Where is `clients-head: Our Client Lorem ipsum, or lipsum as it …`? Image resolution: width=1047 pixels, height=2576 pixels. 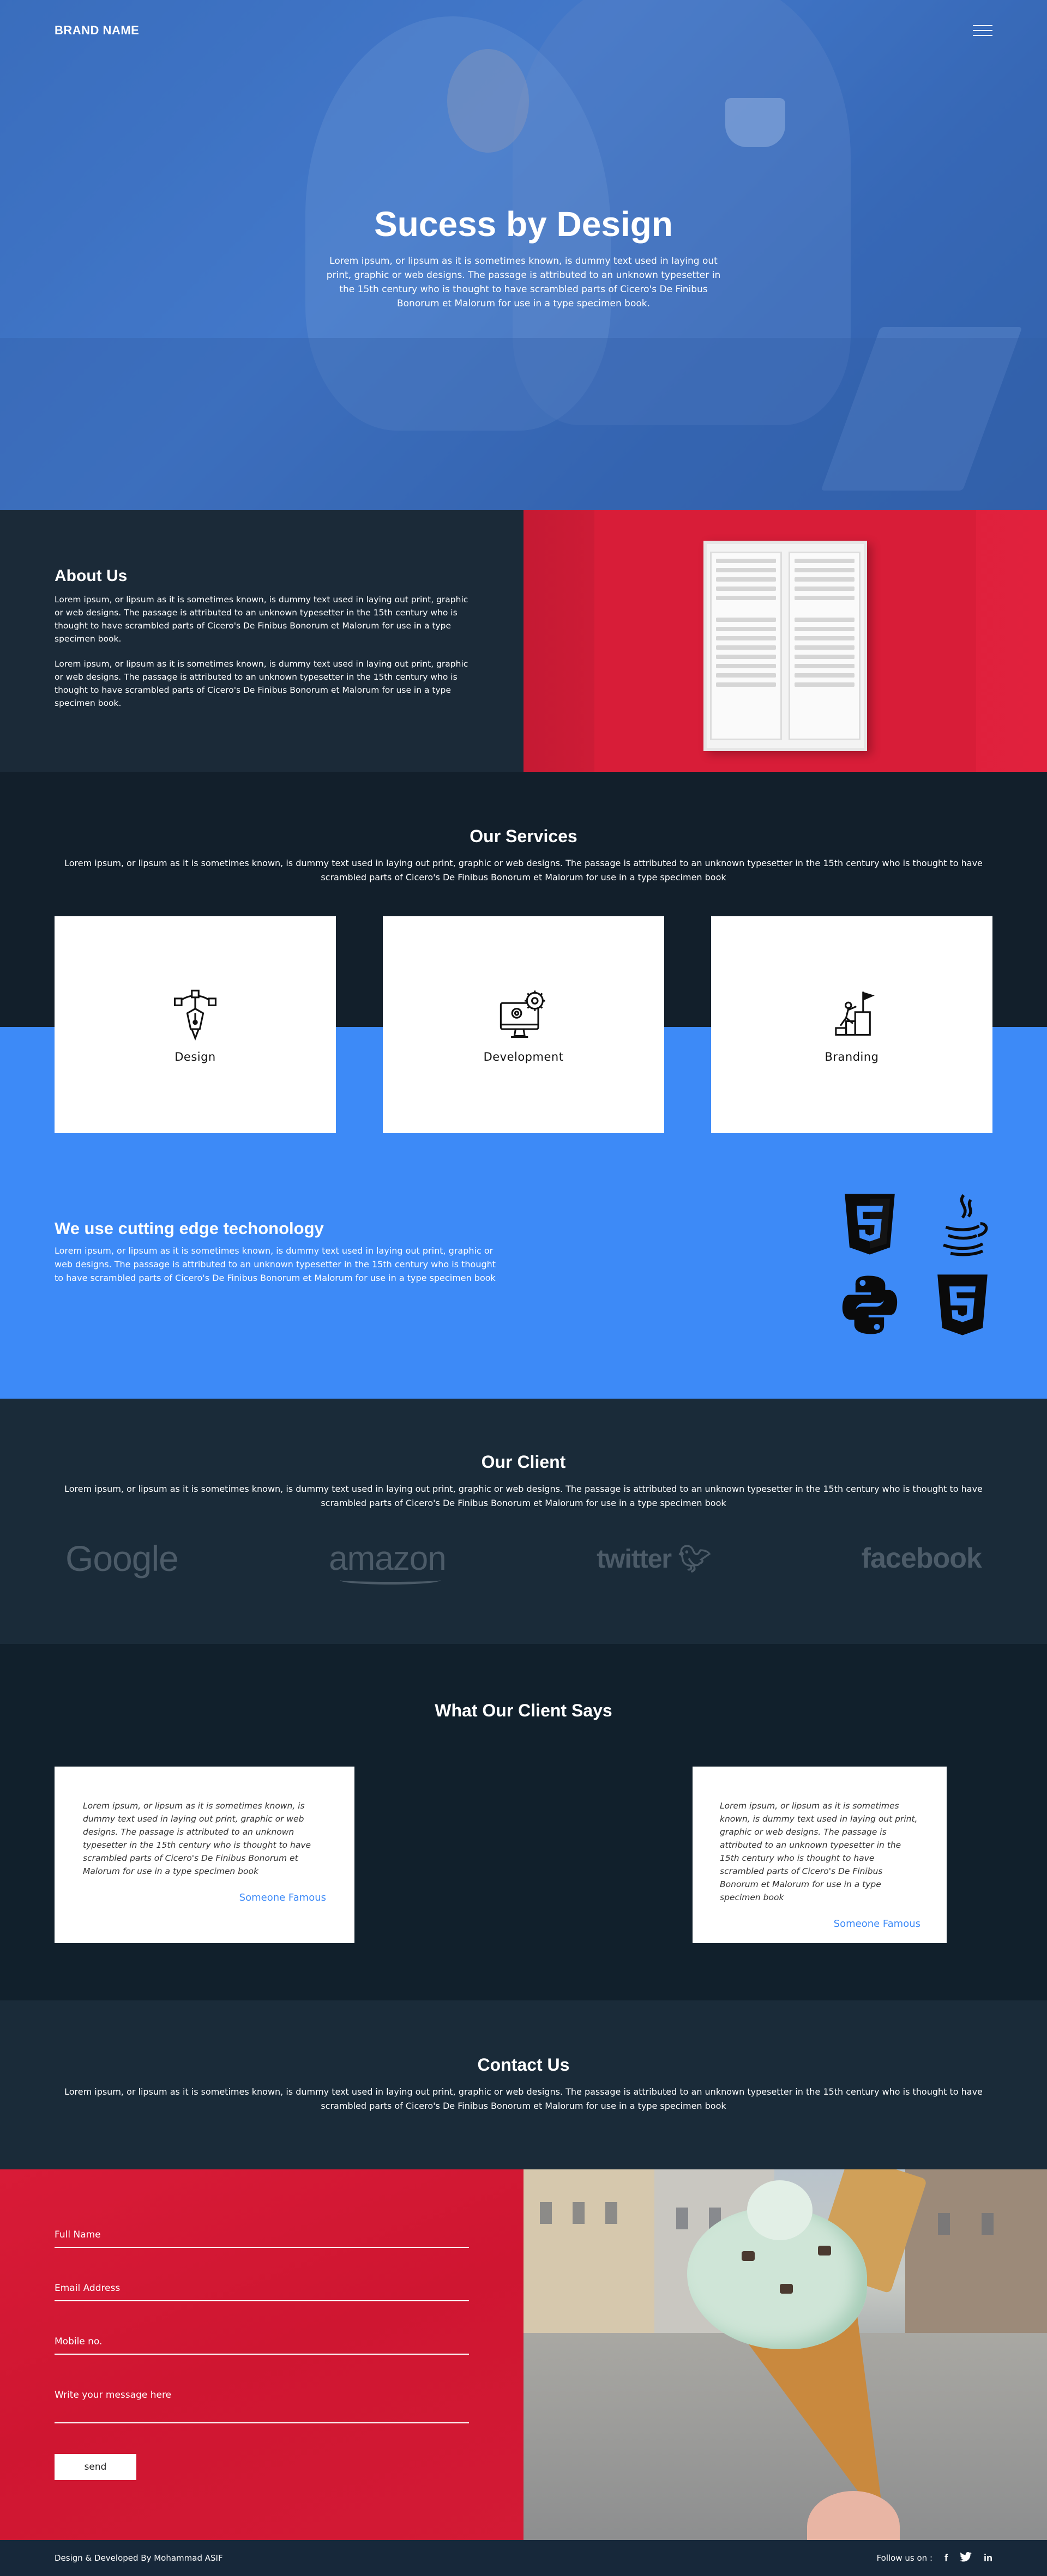
clients-head: Our Client Lorem ipsum, or lipsum as it … is located at coordinates (523, 1454).